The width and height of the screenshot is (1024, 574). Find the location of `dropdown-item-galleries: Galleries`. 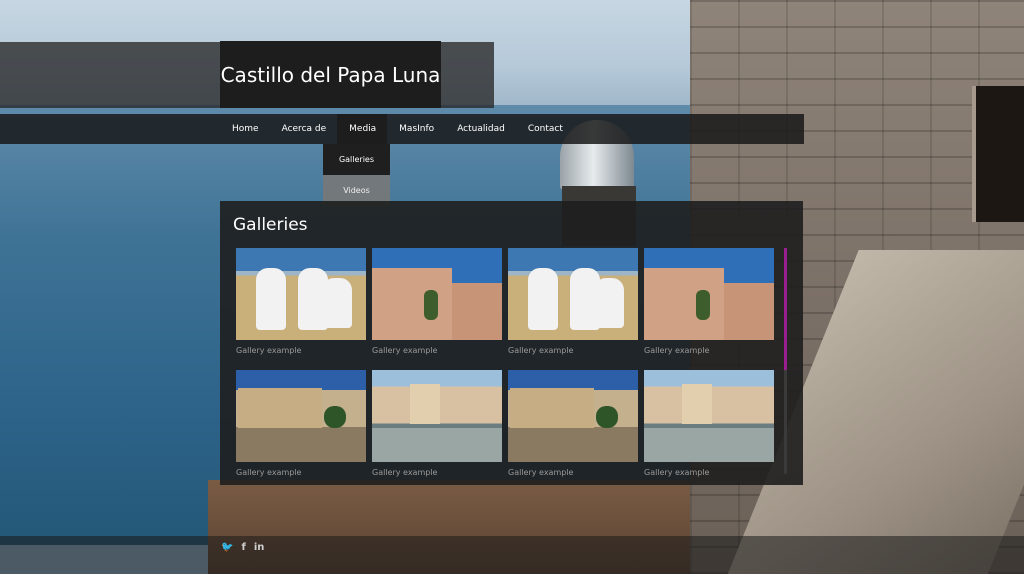

dropdown-item-galleries: Galleries is located at coordinates (356, 159).